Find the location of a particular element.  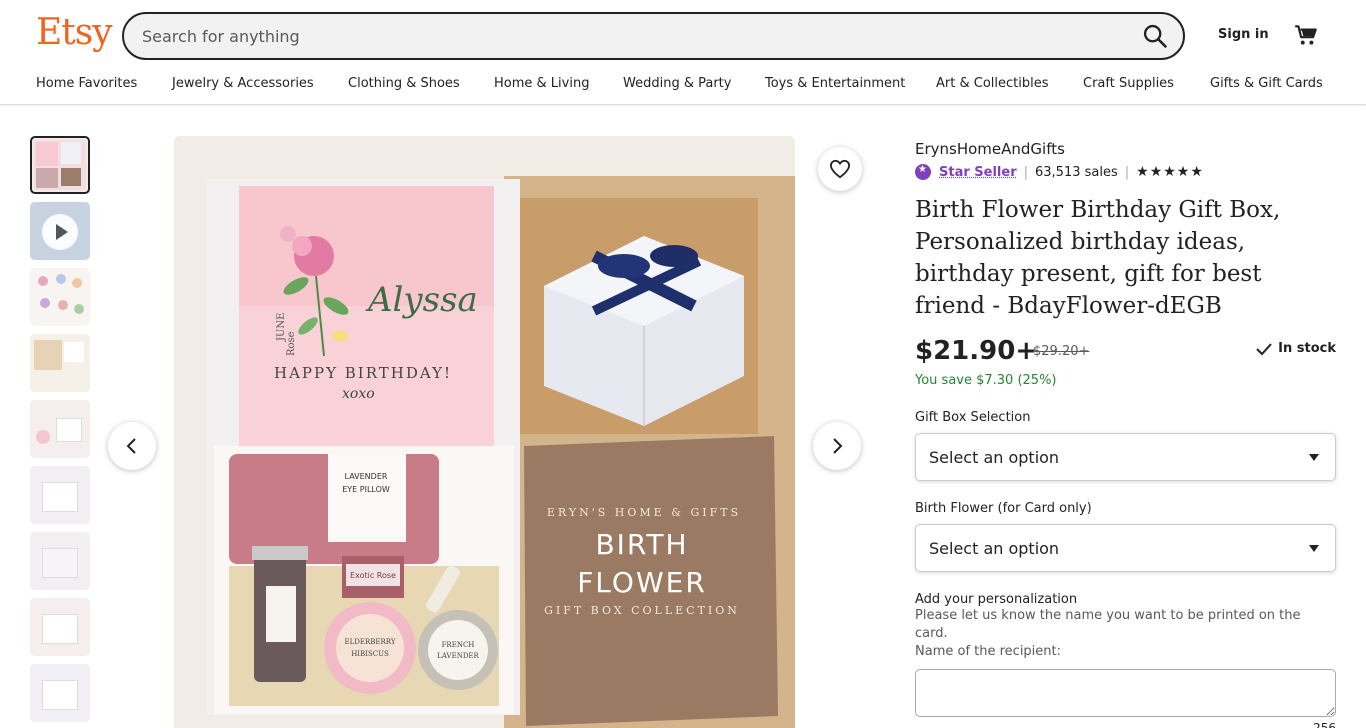

category-craft-supplies: Craft Supplies is located at coordinates (1146, 83).